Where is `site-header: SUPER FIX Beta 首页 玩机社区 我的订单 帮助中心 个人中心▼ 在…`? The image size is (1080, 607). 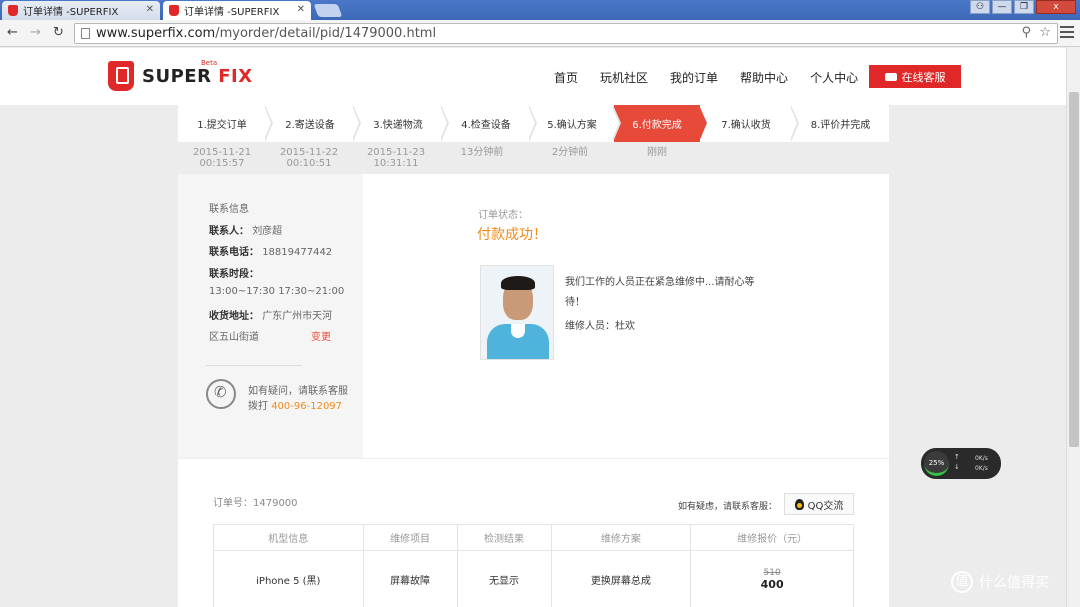
site-header: SUPER FIX Beta 首页 玩机社区 我的订单 帮助中心 个人中心▼ 在… is located at coordinates (533, 76).